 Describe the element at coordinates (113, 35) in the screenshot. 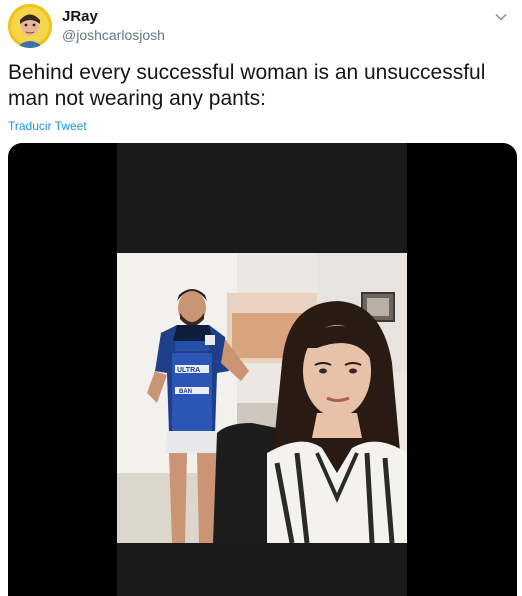

I see `author-handle: @joshcarlosjosh` at that location.